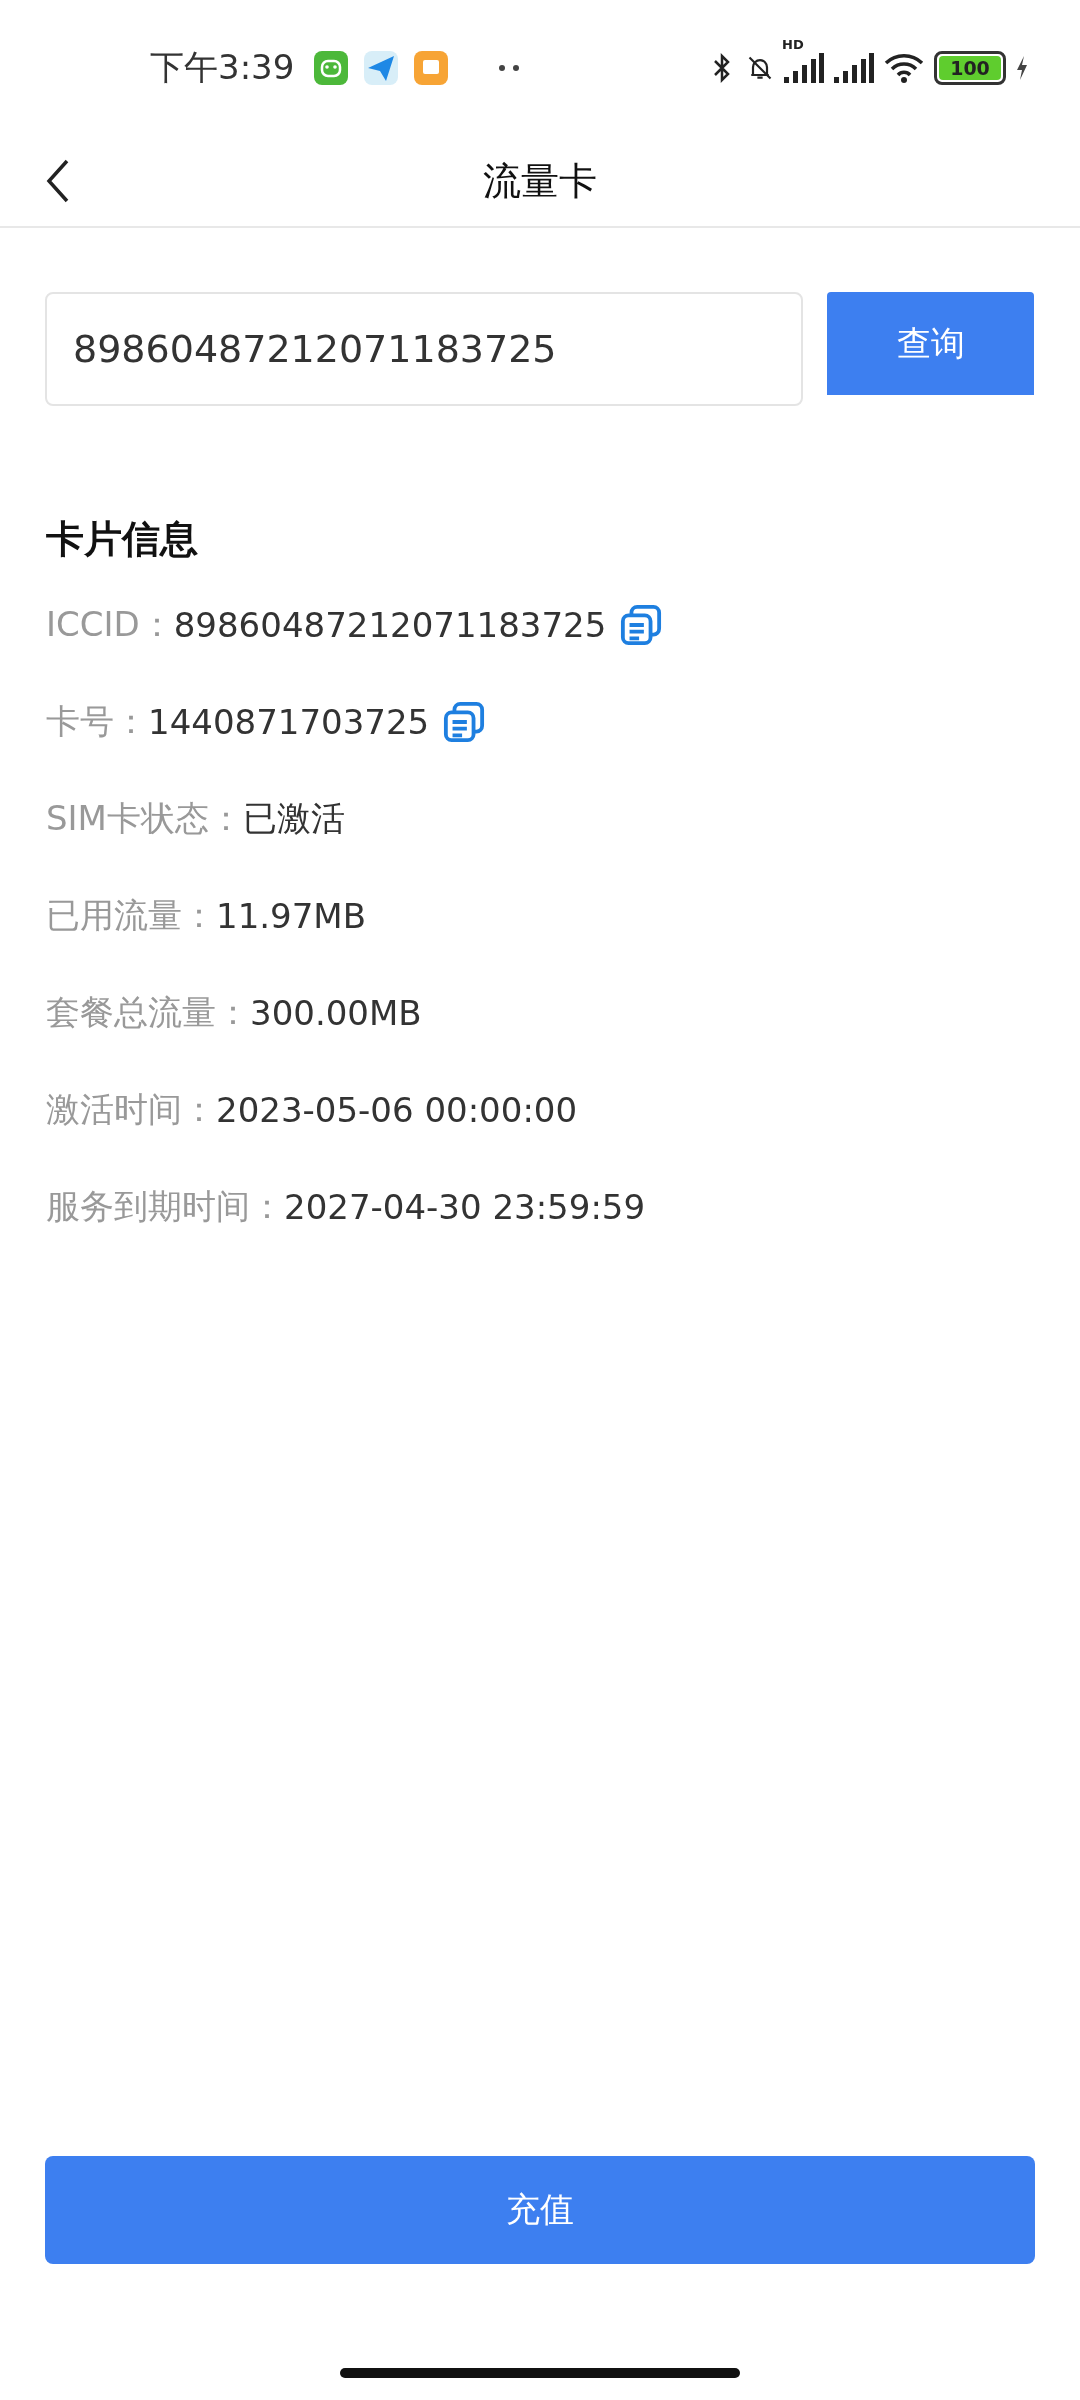  What do you see at coordinates (540, 2210) in the screenshot?
I see `recharge-button: 充值` at bounding box center [540, 2210].